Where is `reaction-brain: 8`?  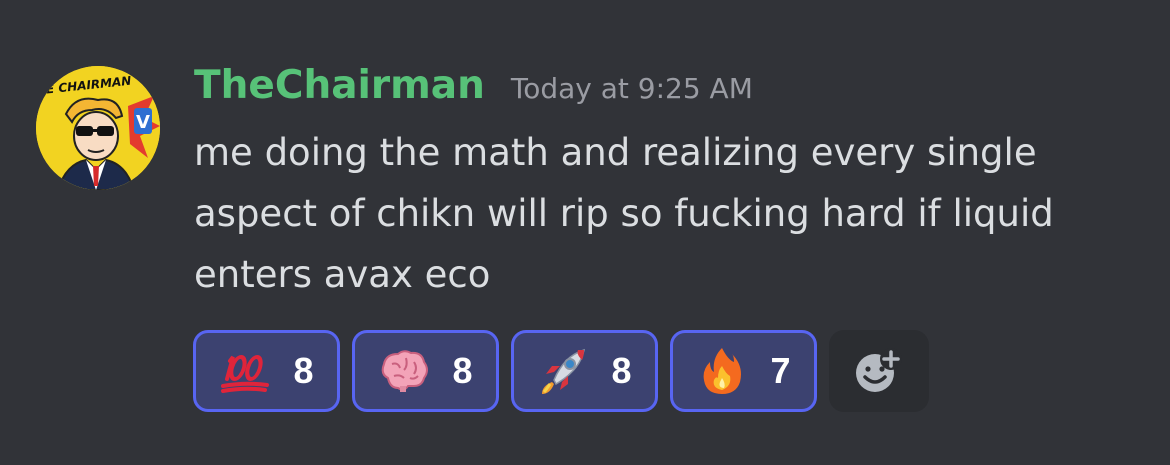 reaction-brain: 8 is located at coordinates (425, 371).